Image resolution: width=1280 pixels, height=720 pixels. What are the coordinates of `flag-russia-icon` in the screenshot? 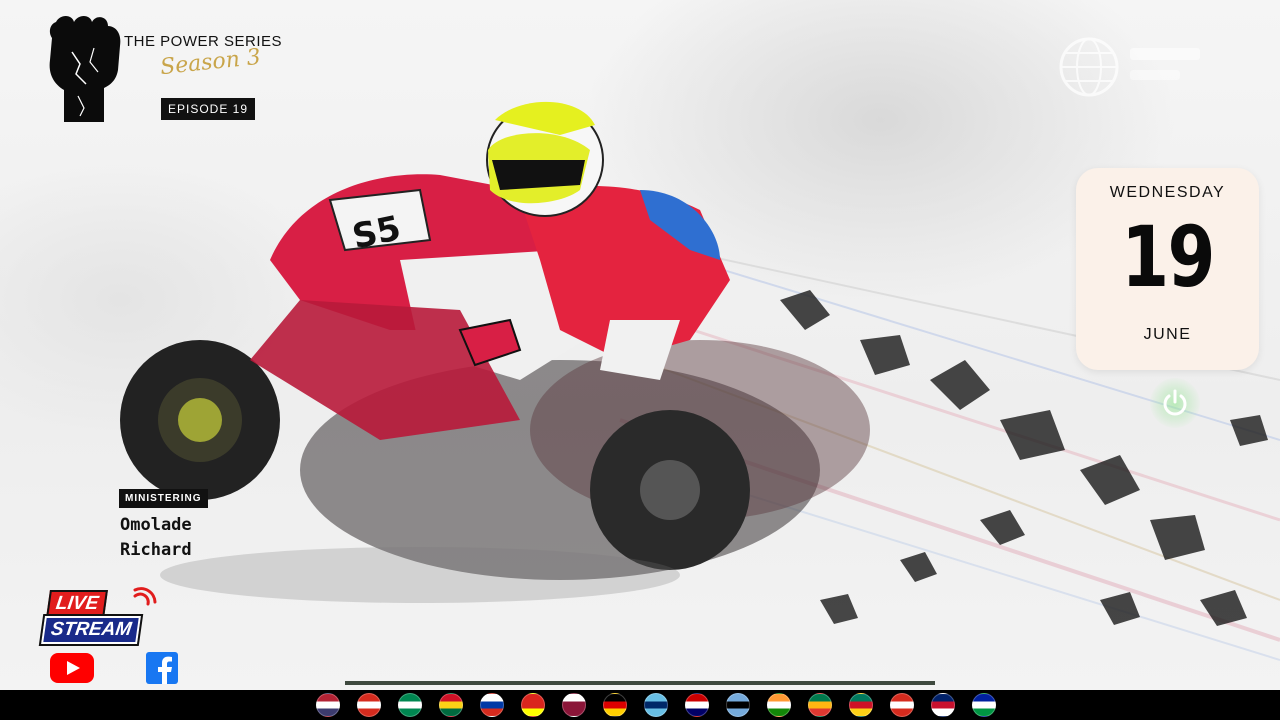 It's located at (492, 705).